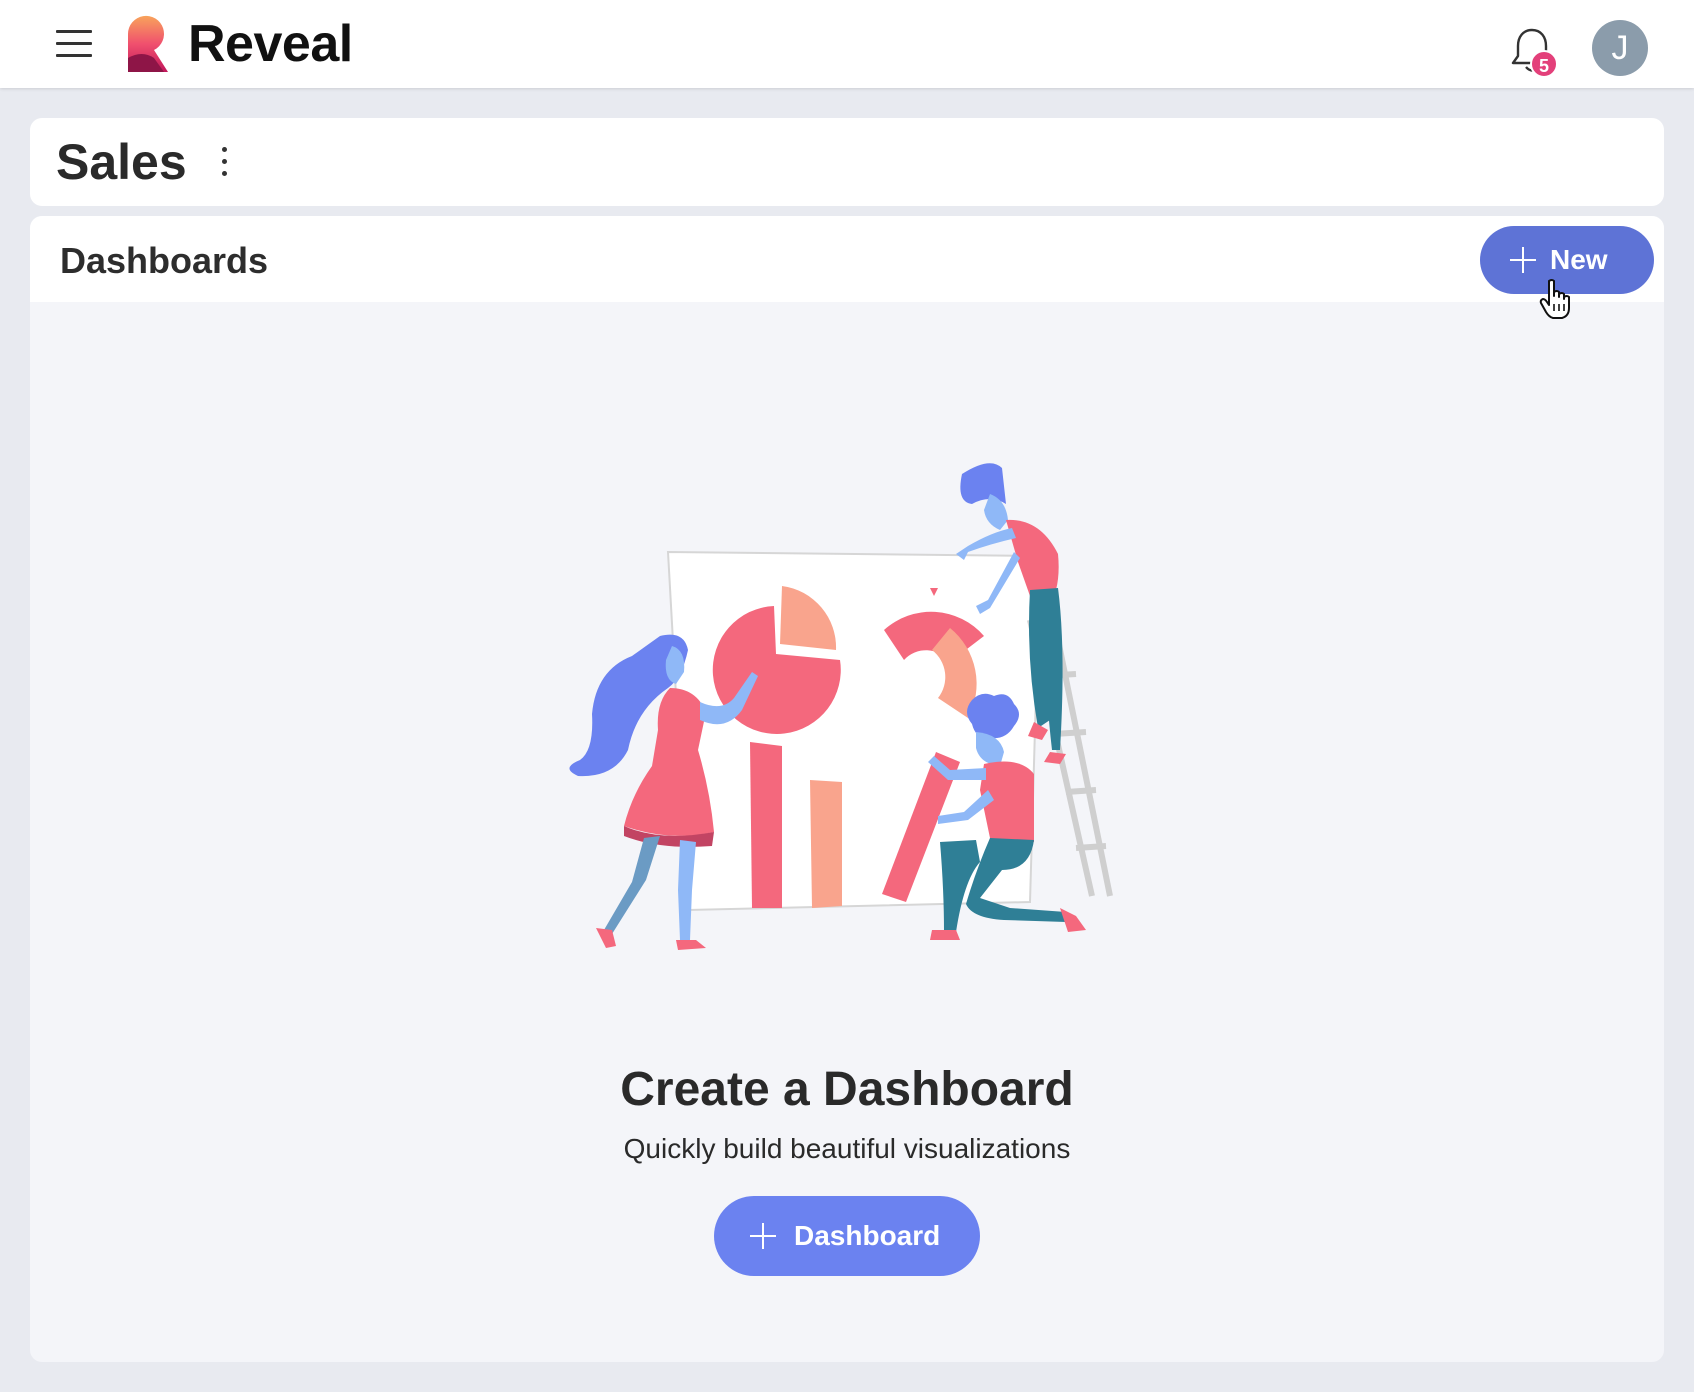  Describe the element at coordinates (867, 1235) in the screenshot. I see `create-dashboard-label: Dashboard` at that location.